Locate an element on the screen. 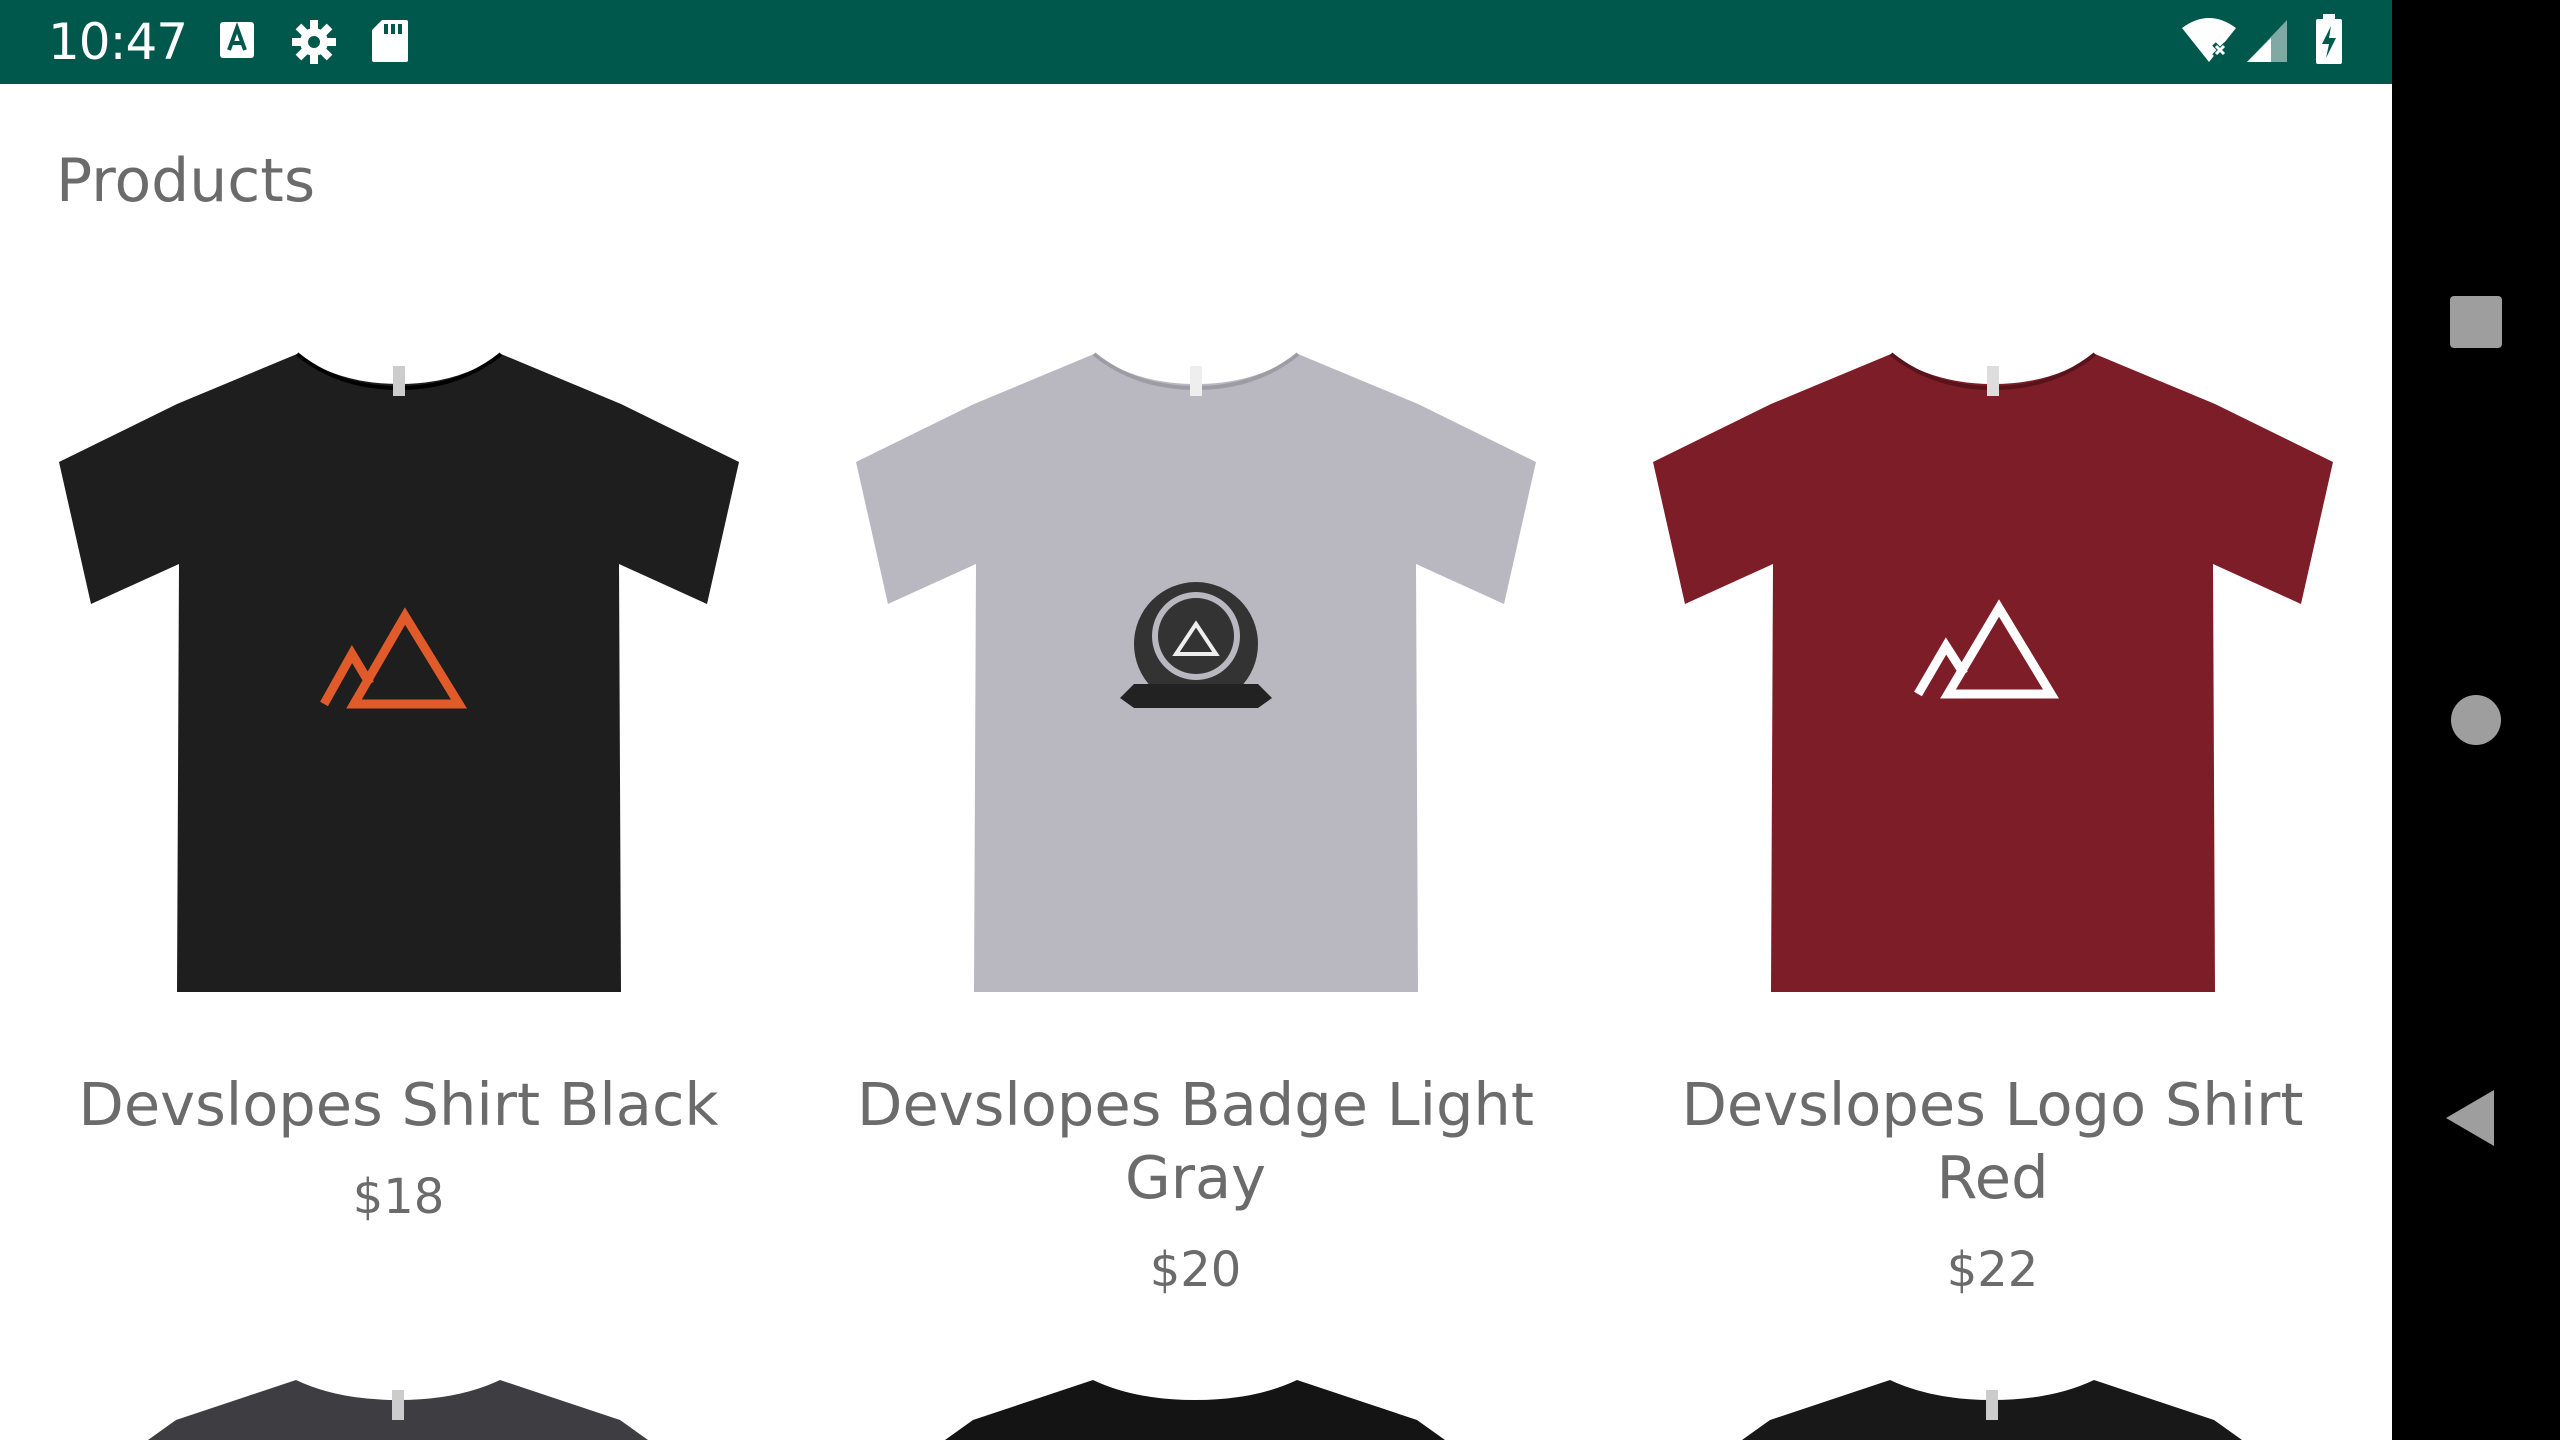  product-name: Devslopes Badge Light Gray is located at coordinates (1195, 1141).